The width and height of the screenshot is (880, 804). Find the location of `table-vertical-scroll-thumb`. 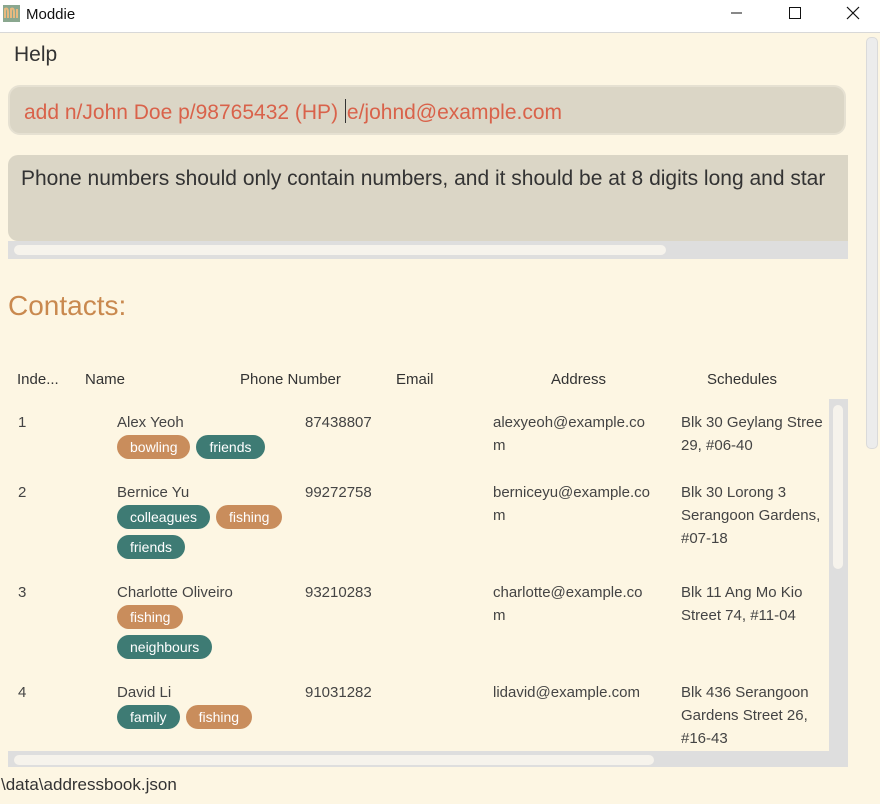

table-vertical-scroll-thumb is located at coordinates (838, 487).